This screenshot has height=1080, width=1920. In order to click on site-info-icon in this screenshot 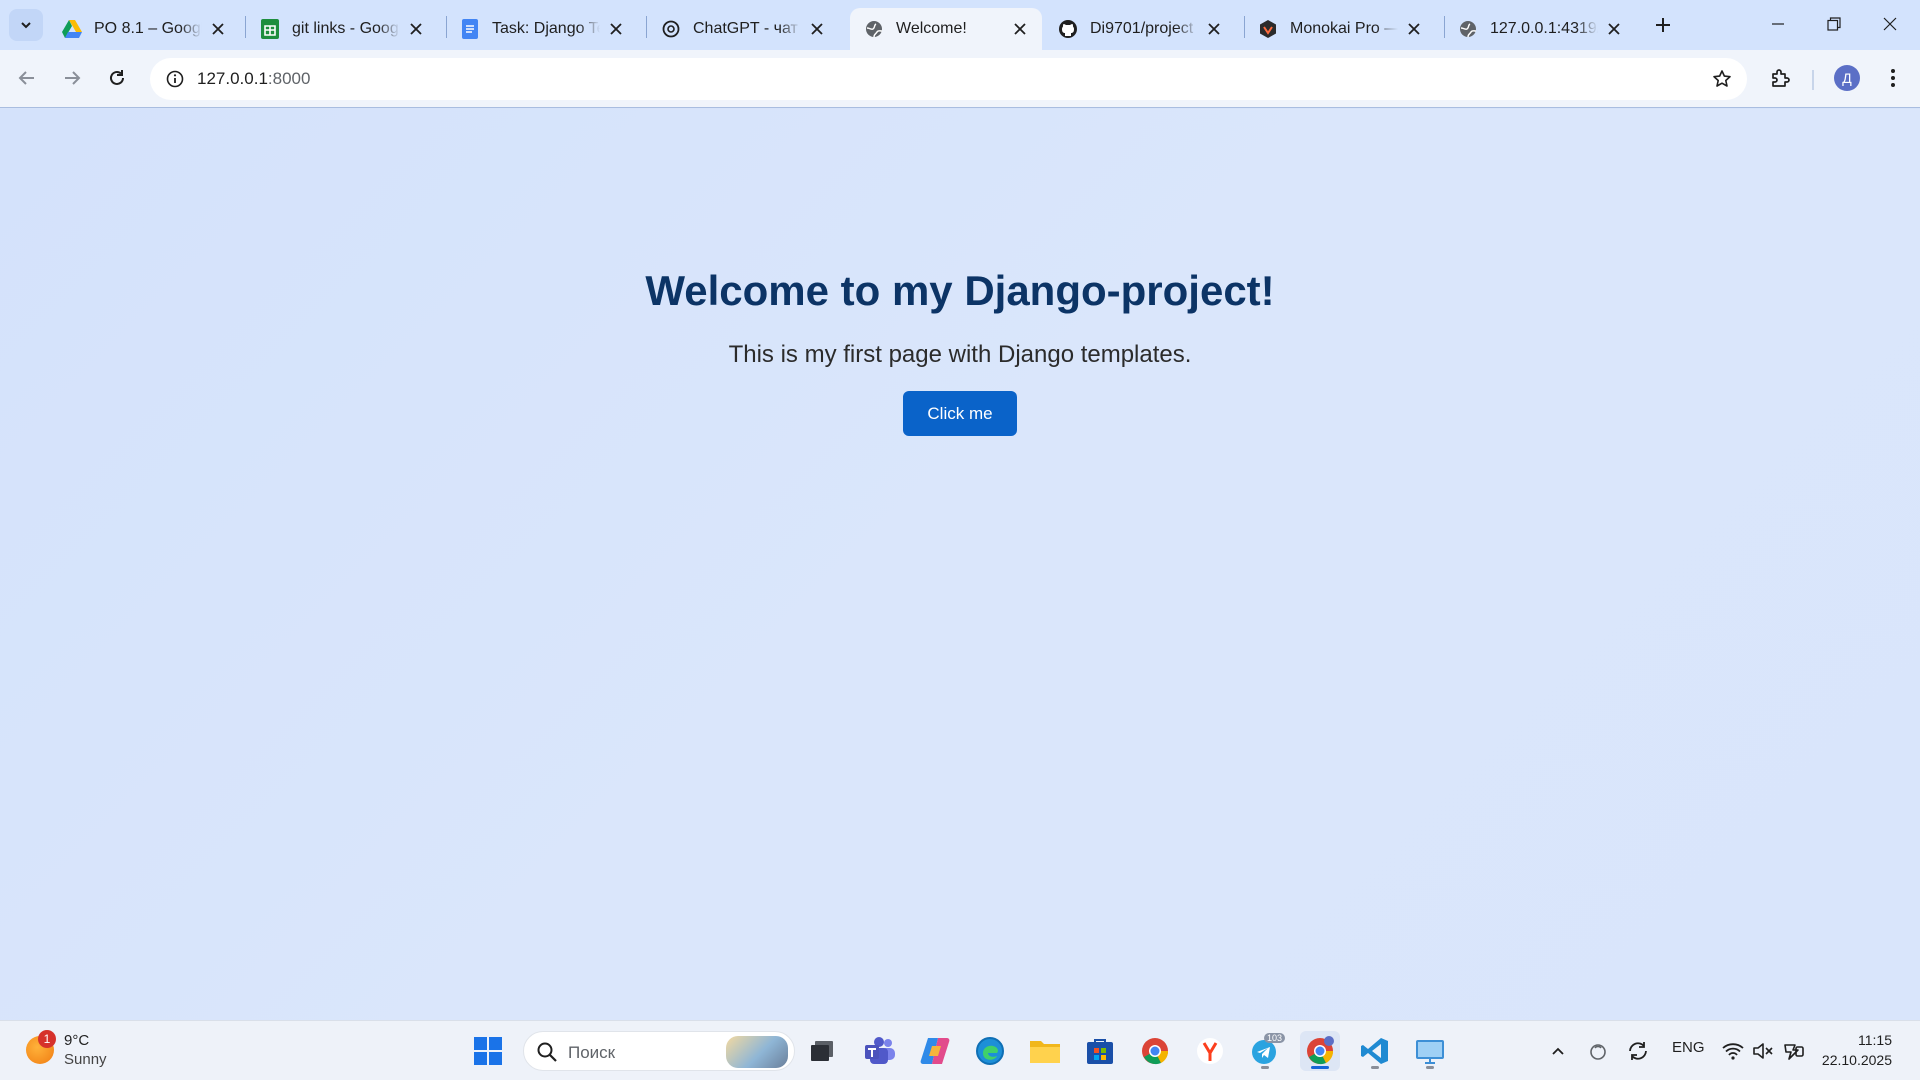, I will do `click(175, 79)`.